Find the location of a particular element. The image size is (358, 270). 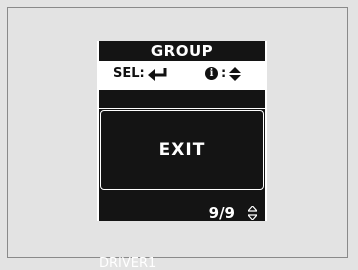

info-icon: i is located at coordinates (211, 73).